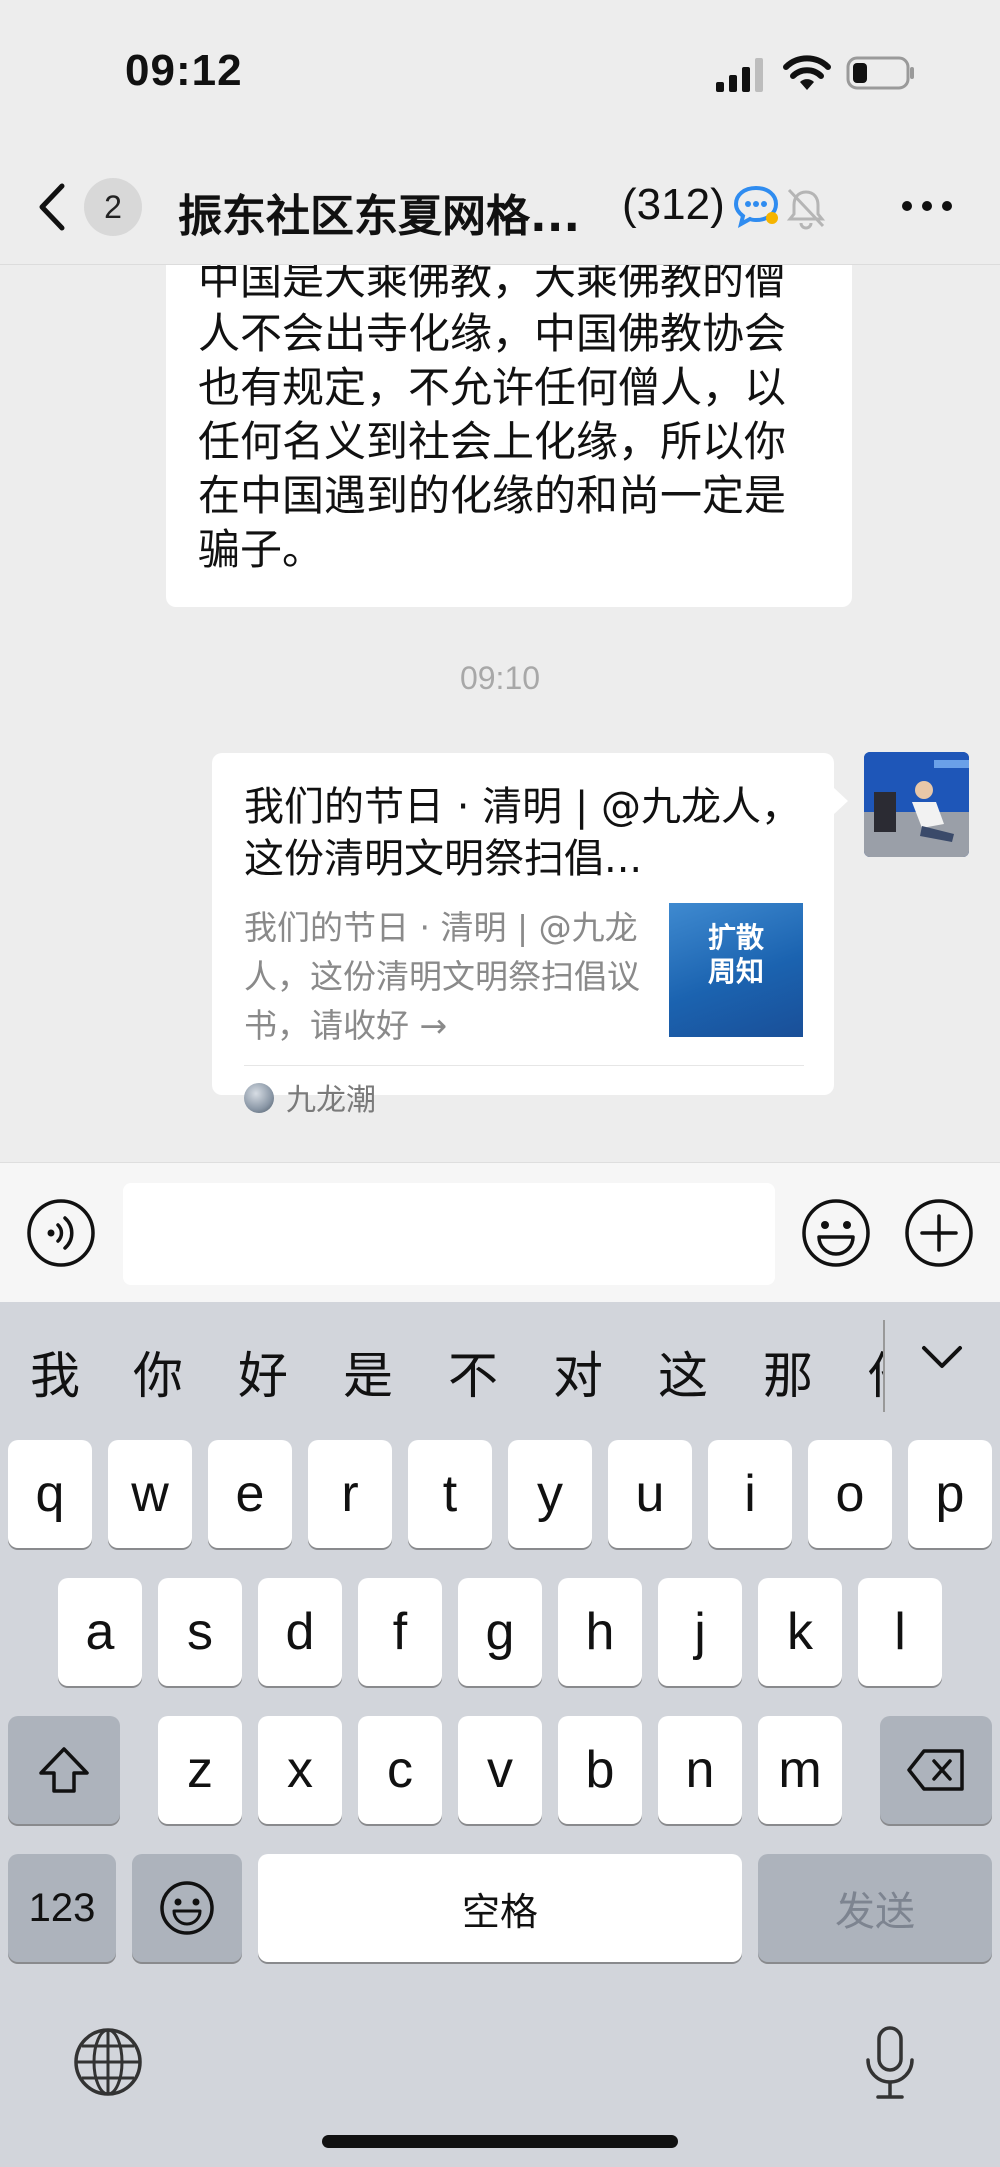 The width and height of the screenshot is (1000, 2167). What do you see at coordinates (500, 678) in the screenshot?
I see `message-timestamp: 09:10` at bounding box center [500, 678].